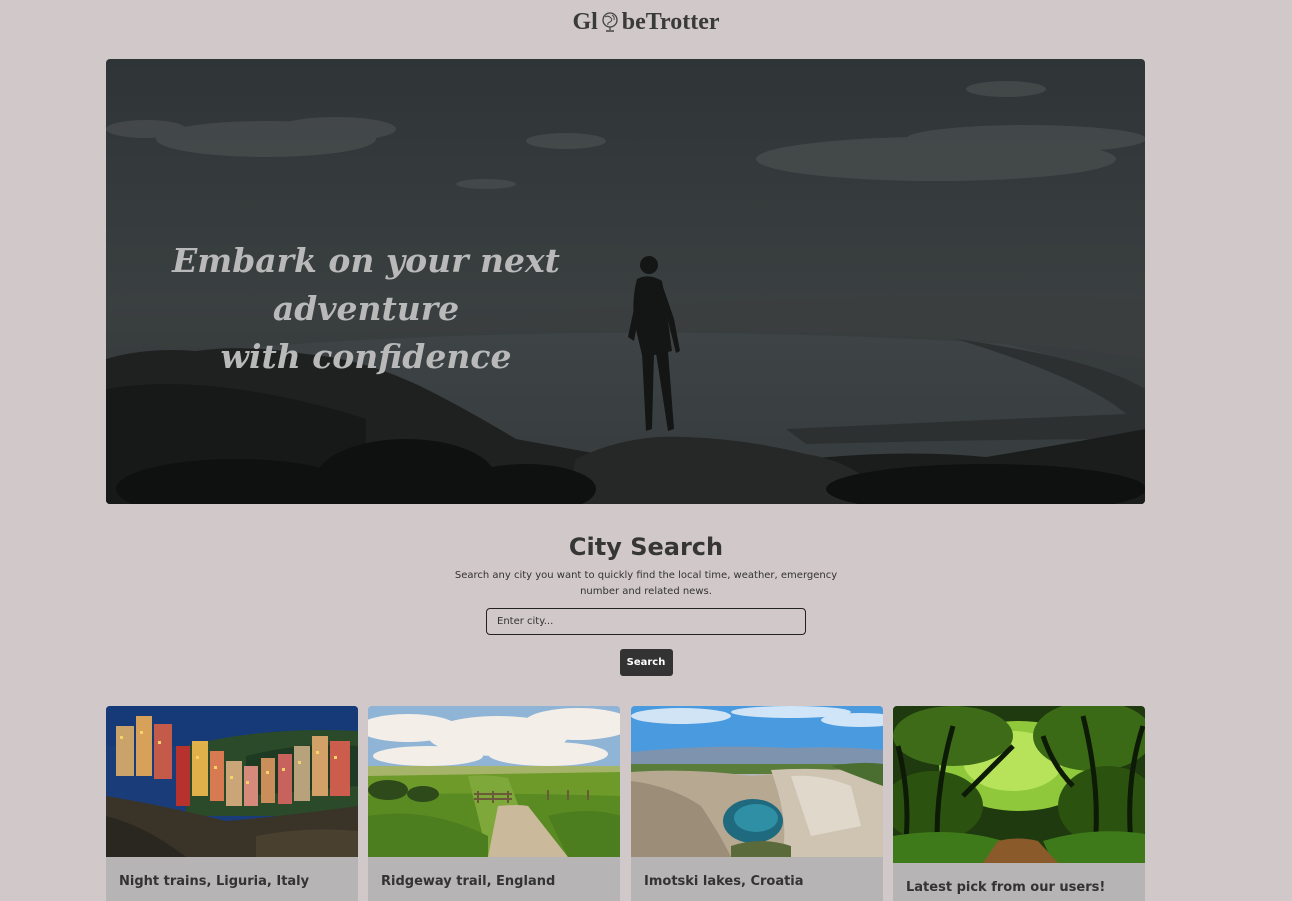 The height and width of the screenshot is (901, 1292). What do you see at coordinates (366, 356) in the screenshot?
I see `hero-headline-line-2: with confidence` at bounding box center [366, 356].